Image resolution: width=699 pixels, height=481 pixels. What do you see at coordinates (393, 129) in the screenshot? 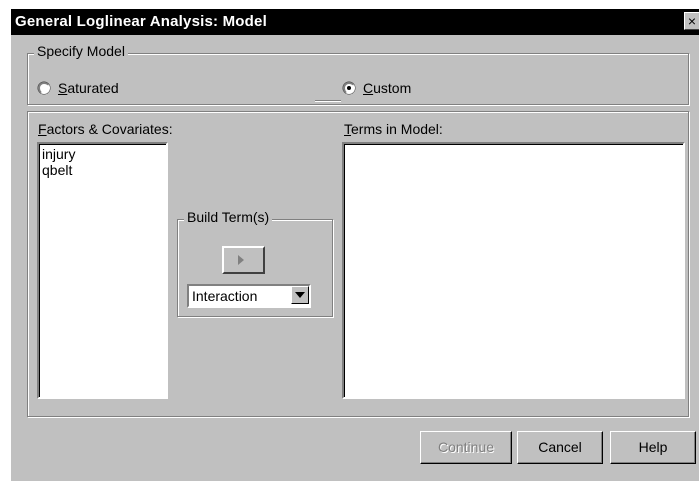
I see `terms-label: Terms in Model:` at bounding box center [393, 129].